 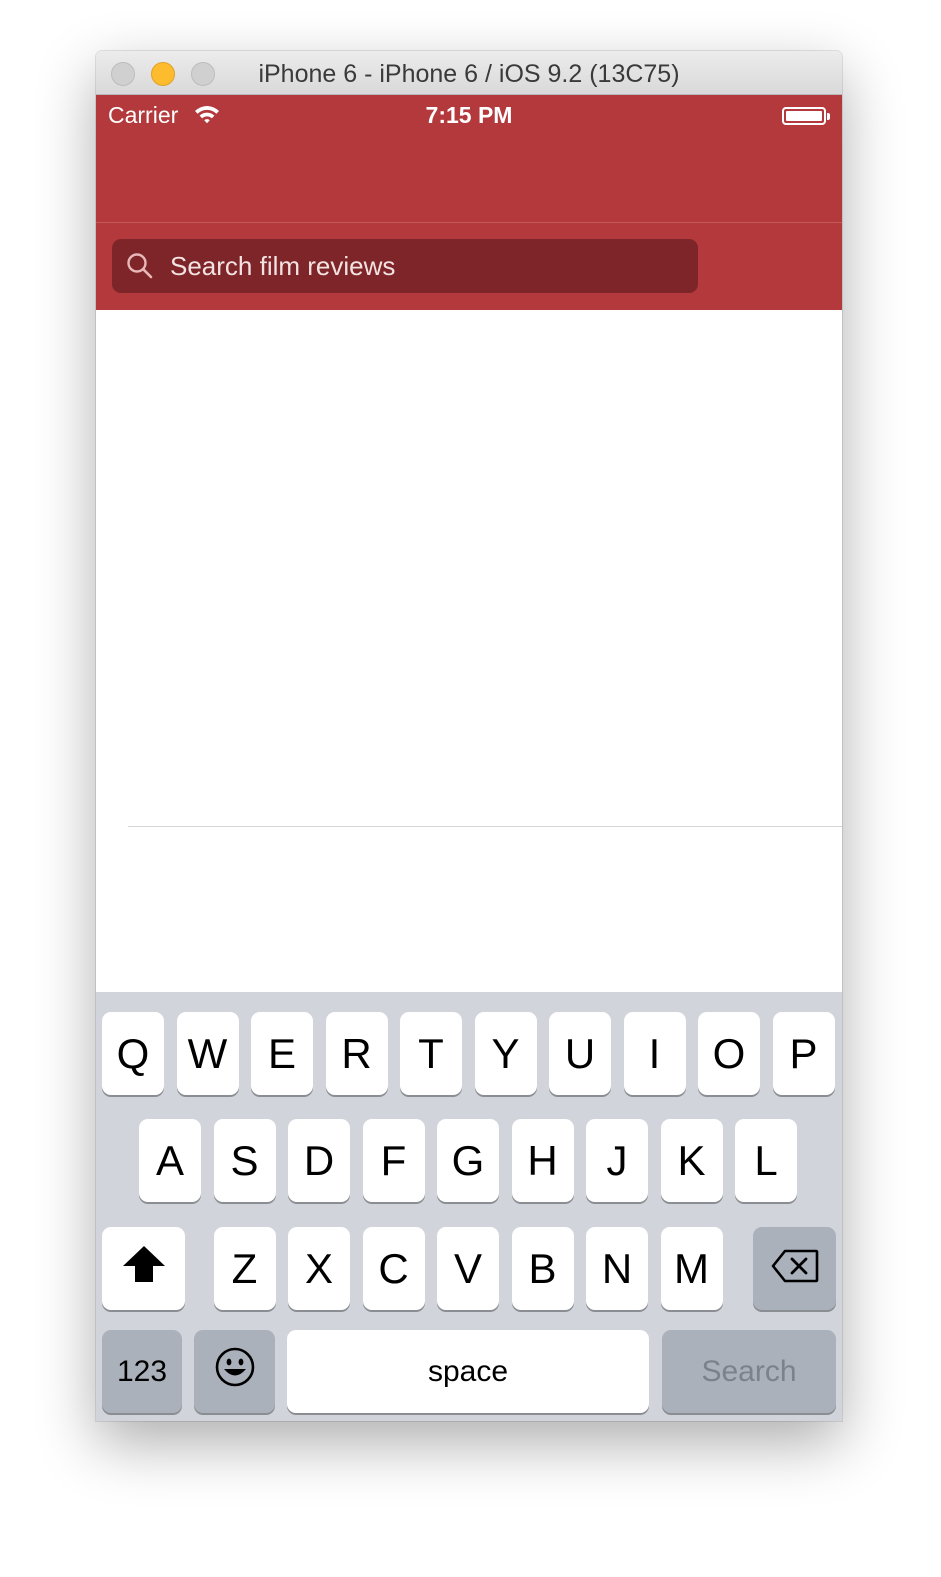 I want to click on key-n: N, so click(x=617, y=1268).